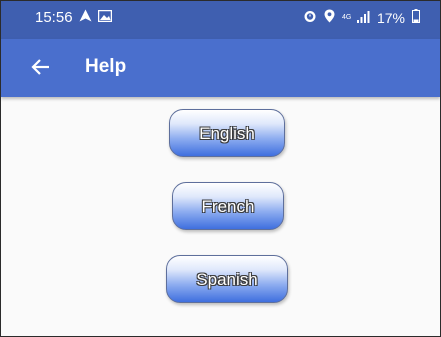 This screenshot has height=337, width=441. I want to click on status-time: 15:56, so click(54, 17).